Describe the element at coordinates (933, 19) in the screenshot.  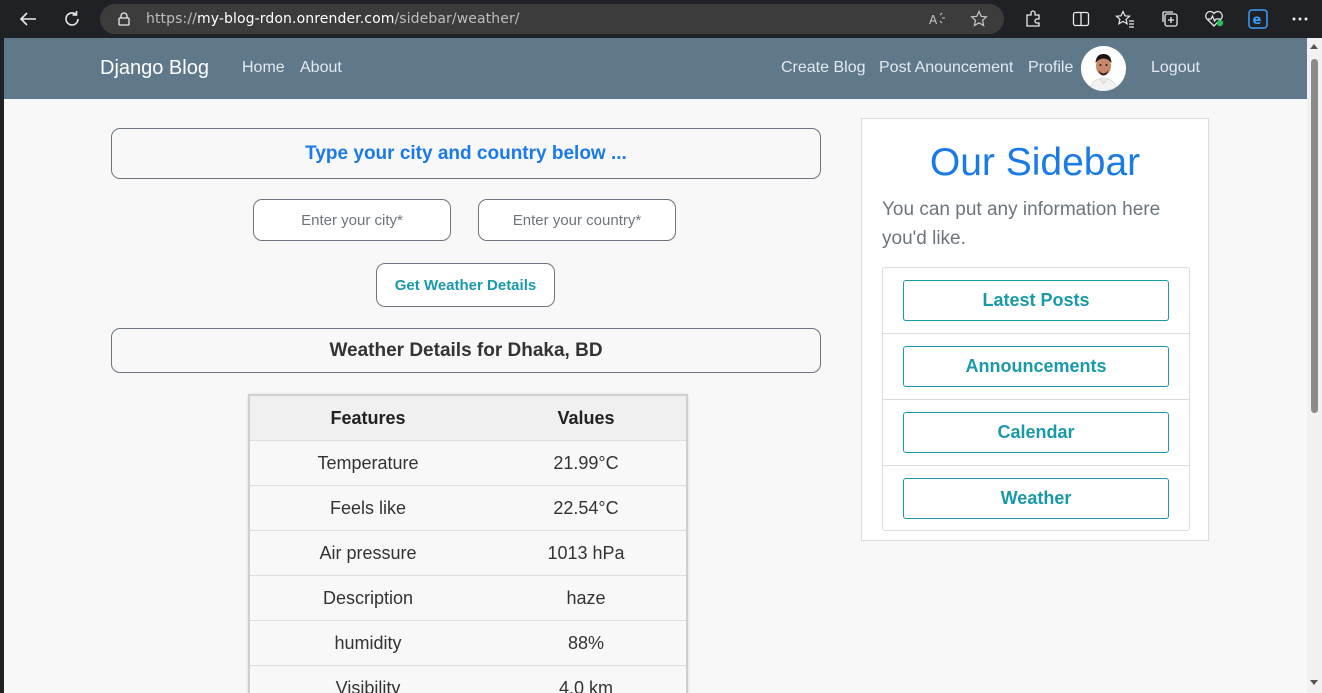
I see `svg-text: A` at that location.